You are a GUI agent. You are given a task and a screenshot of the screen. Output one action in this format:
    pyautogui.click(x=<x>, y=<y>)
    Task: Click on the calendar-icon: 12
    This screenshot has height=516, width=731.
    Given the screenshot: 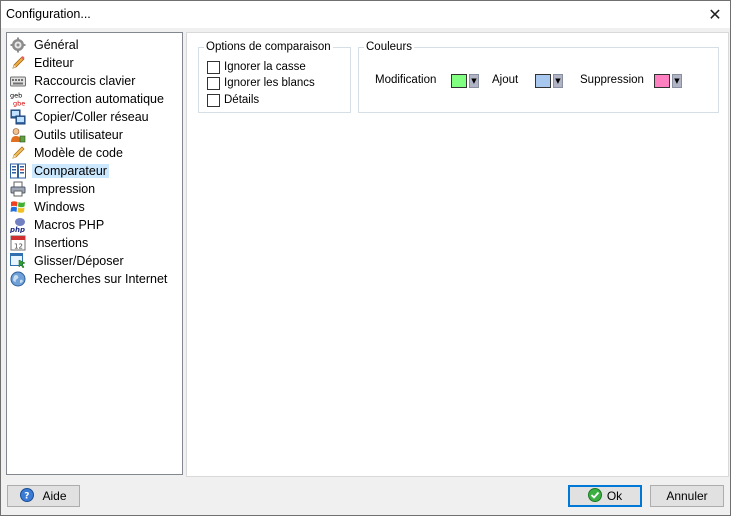 What is the action you would take?
    pyautogui.click(x=18, y=243)
    